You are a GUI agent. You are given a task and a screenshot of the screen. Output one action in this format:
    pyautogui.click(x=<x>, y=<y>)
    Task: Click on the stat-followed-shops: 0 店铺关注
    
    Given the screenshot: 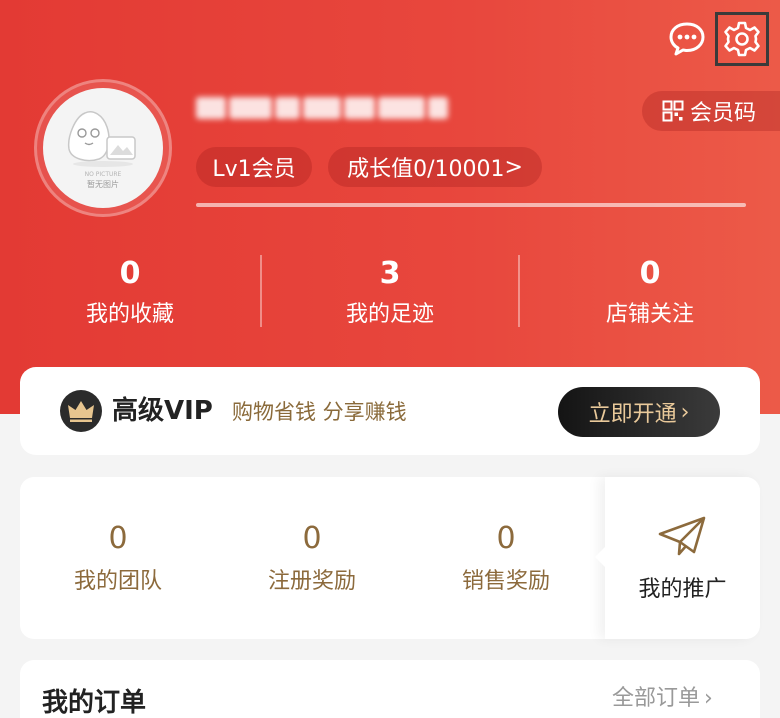 What is the action you would take?
    pyautogui.click(x=650, y=293)
    